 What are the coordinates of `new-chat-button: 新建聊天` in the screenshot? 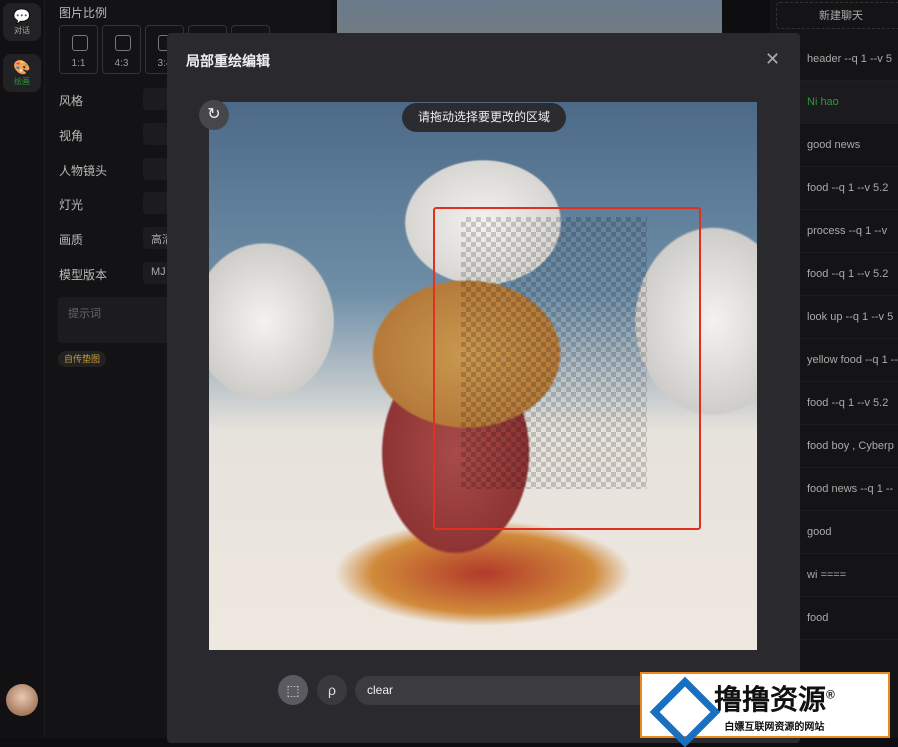 It's located at (837, 15).